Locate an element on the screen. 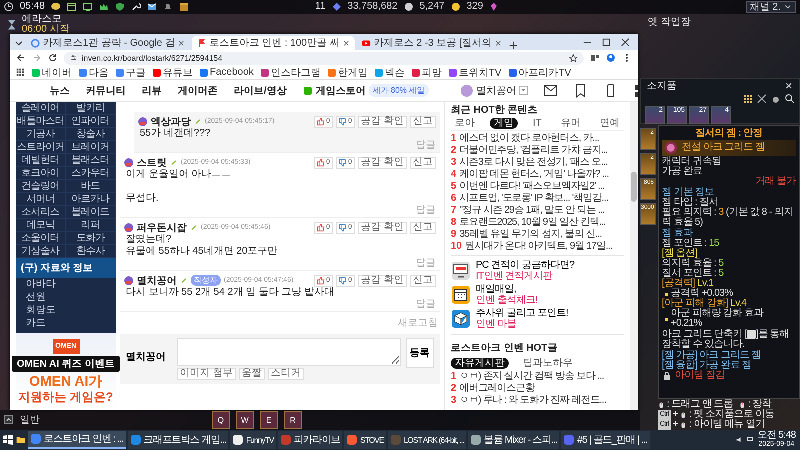 Image resolution: width=800 pixels, height=450 pixels. chat-channel: 일반 is located at coordinates (30, 420).